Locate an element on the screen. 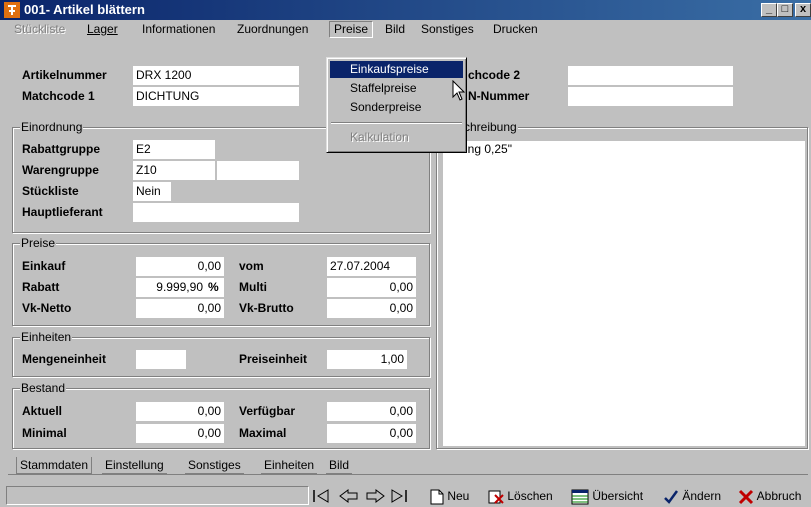 This screenshot has width=811, height=507. menu-staffelpreise: Staffelpreise is located at coordinates (396, 88).